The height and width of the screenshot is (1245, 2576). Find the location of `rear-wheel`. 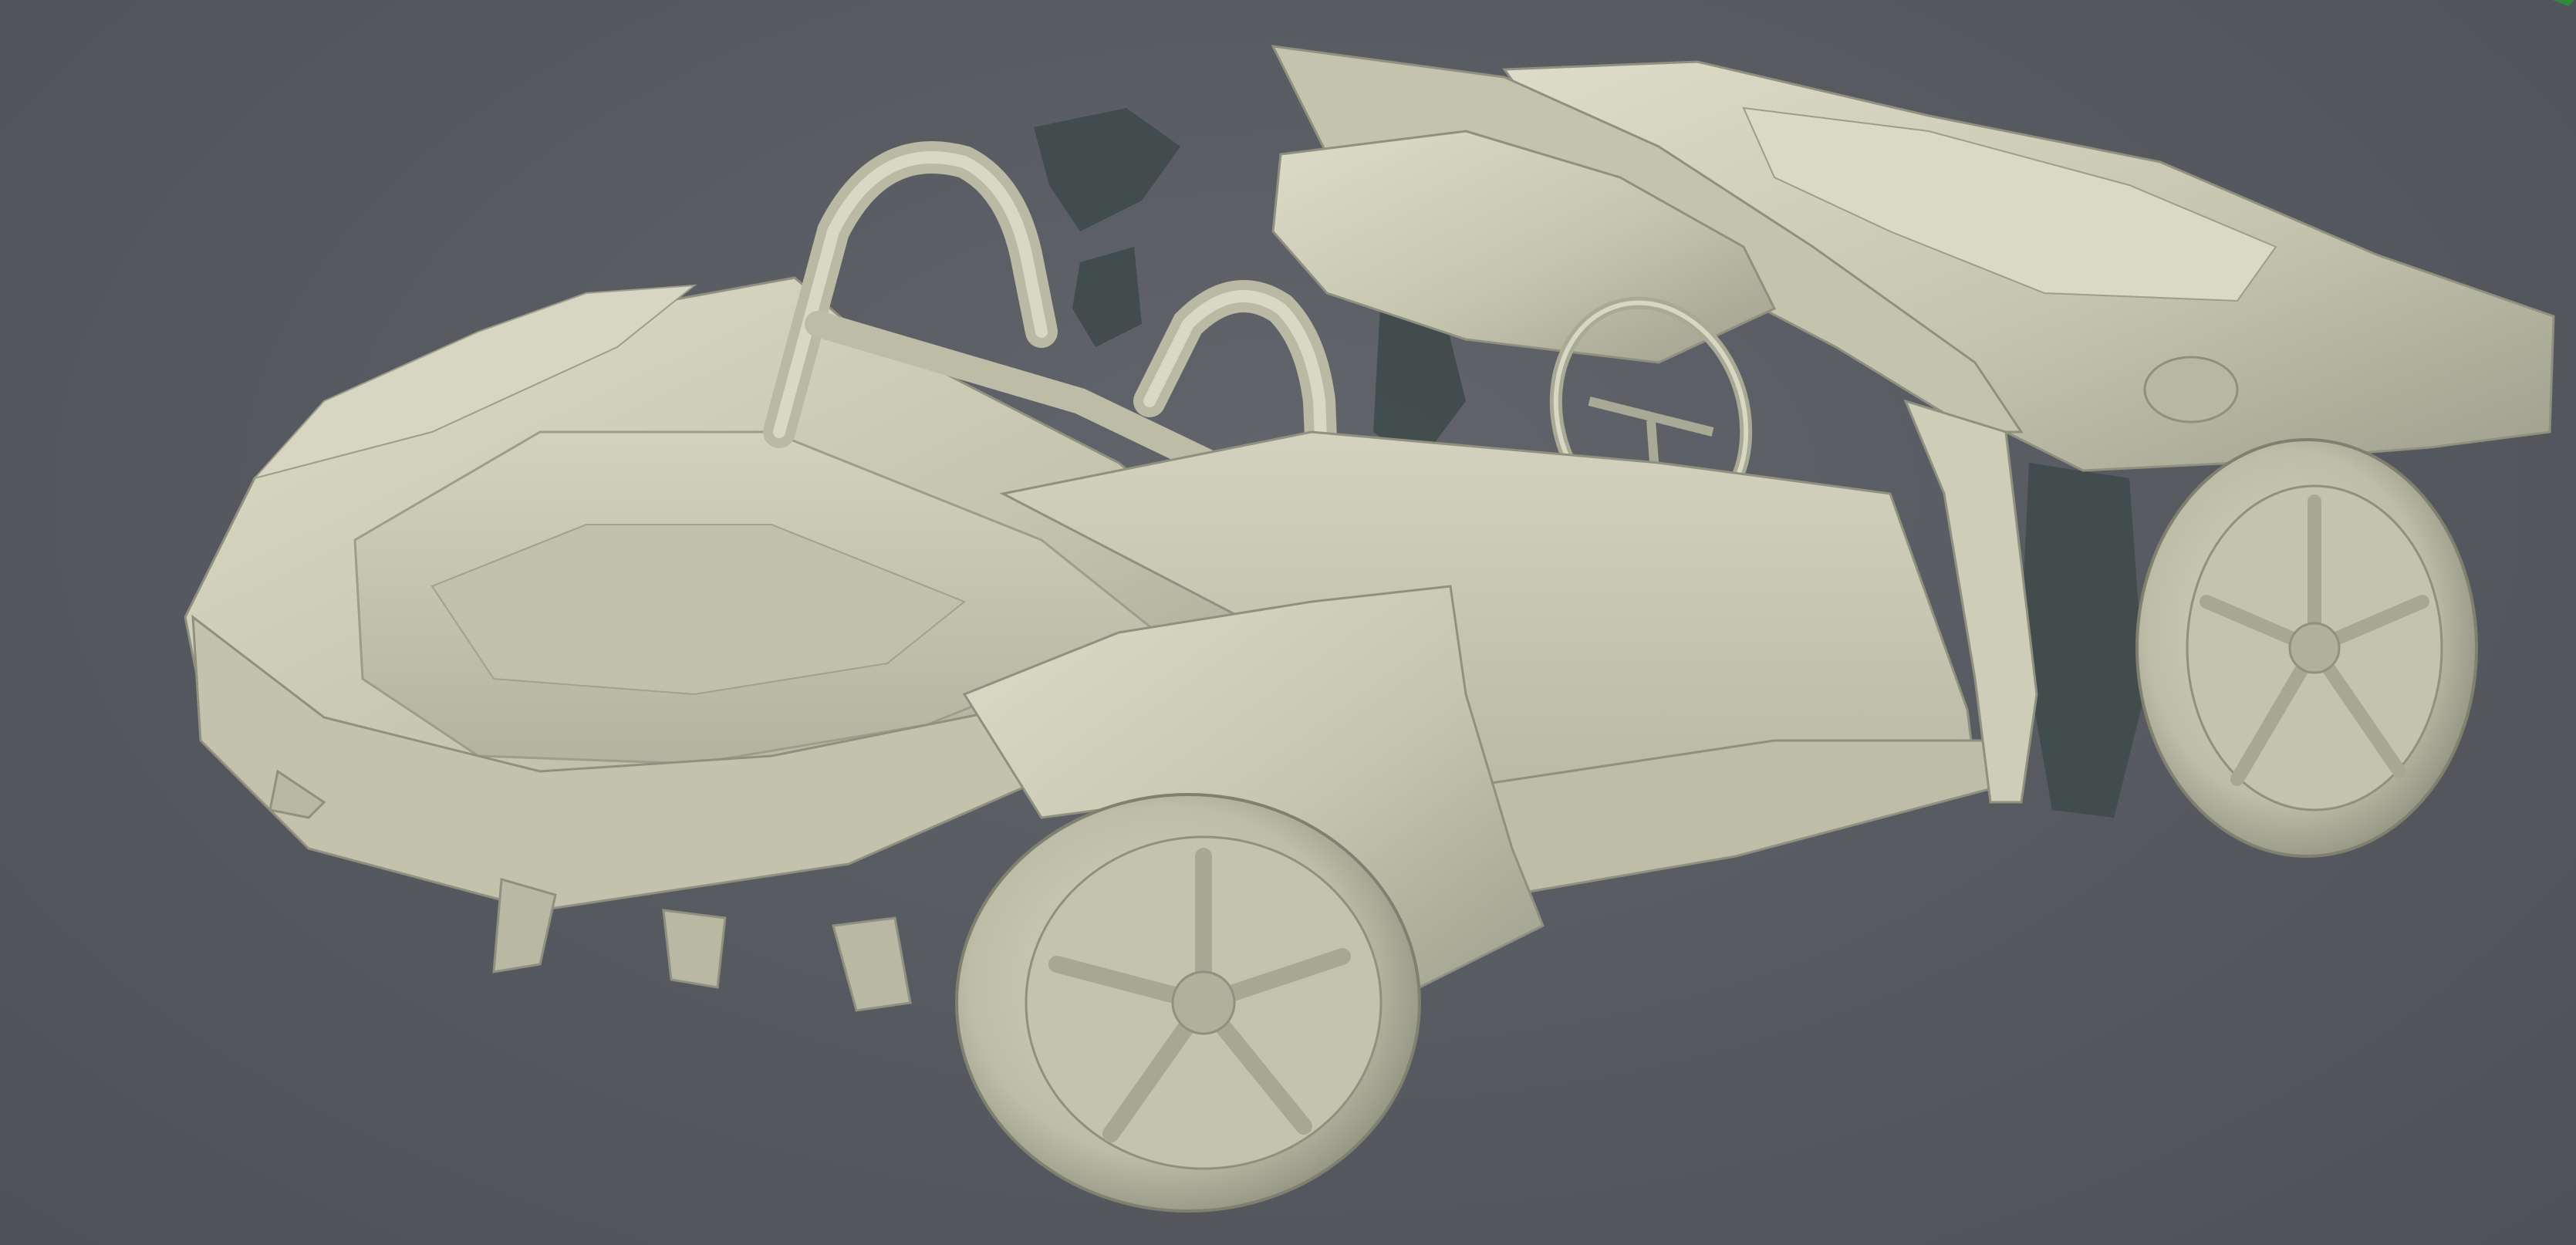

rear-wheel is located at coordinates (1188, 1003).